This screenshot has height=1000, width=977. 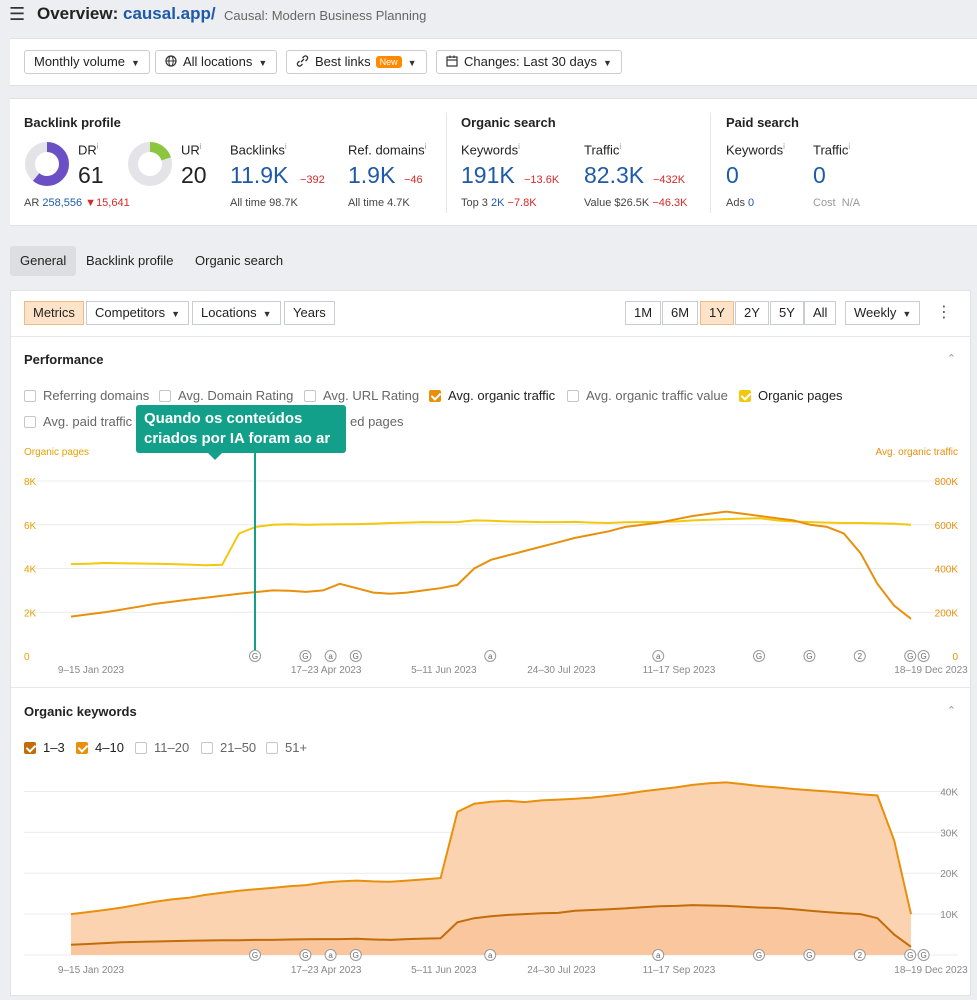 I want to click on x-tick-label: 18–19 Dec 2023, so click(x=931, y=970).